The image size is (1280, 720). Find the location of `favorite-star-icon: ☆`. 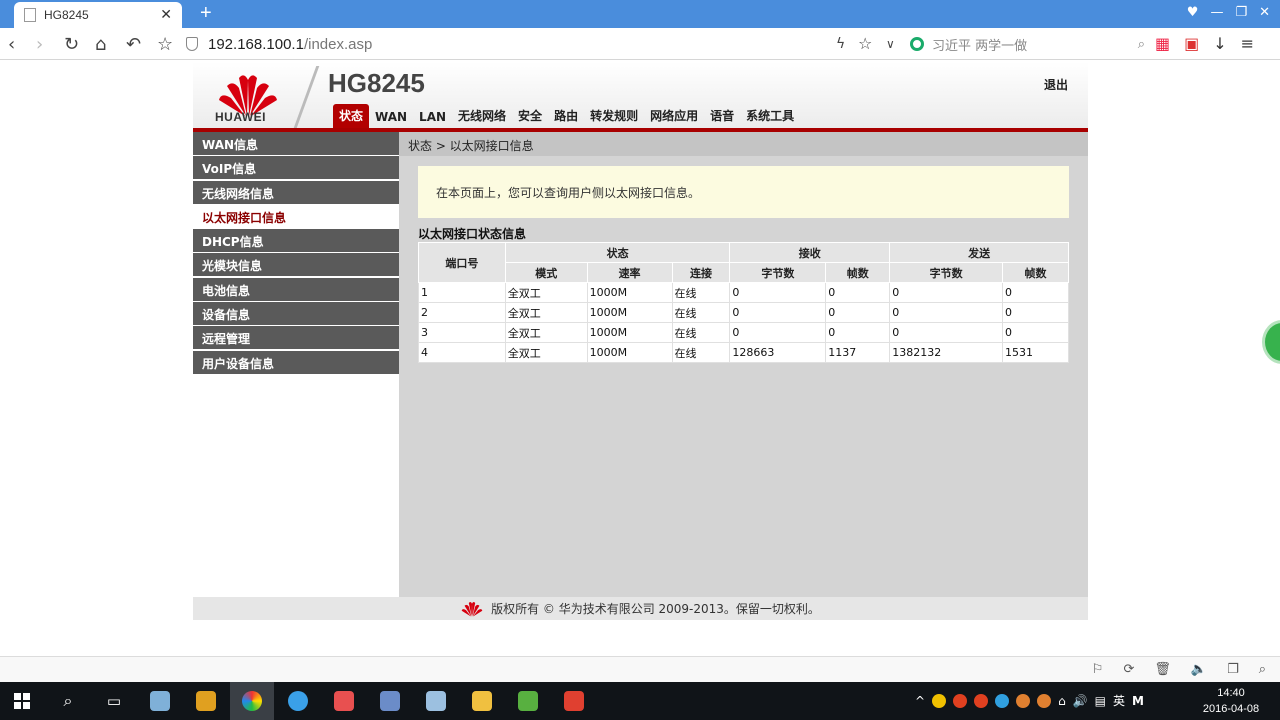

favorite-star-icon: ☆ is located at coordinates (865, 43).